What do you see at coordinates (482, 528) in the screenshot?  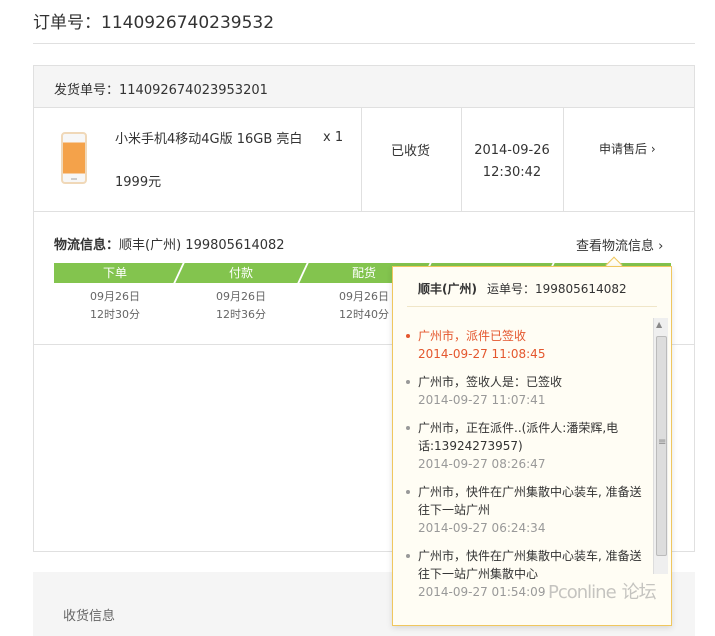 I see `tracking-time: 2014-09-27 06:24:34` at bounding box center [482, 528].